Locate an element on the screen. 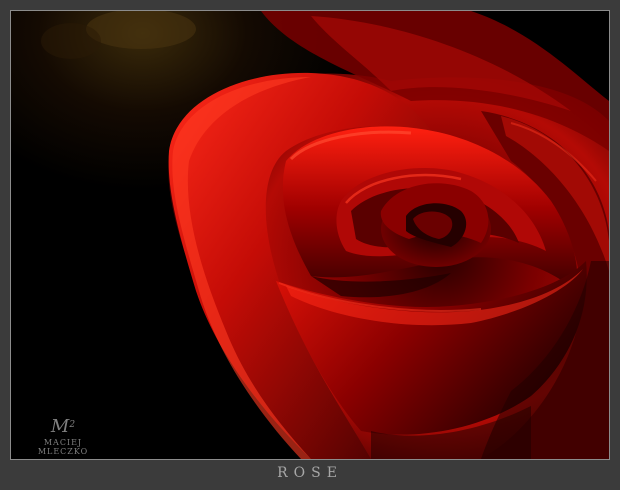 This screenshot has width=620, height=490. monogram-logo: M2 is located at coordinates (63, 426).